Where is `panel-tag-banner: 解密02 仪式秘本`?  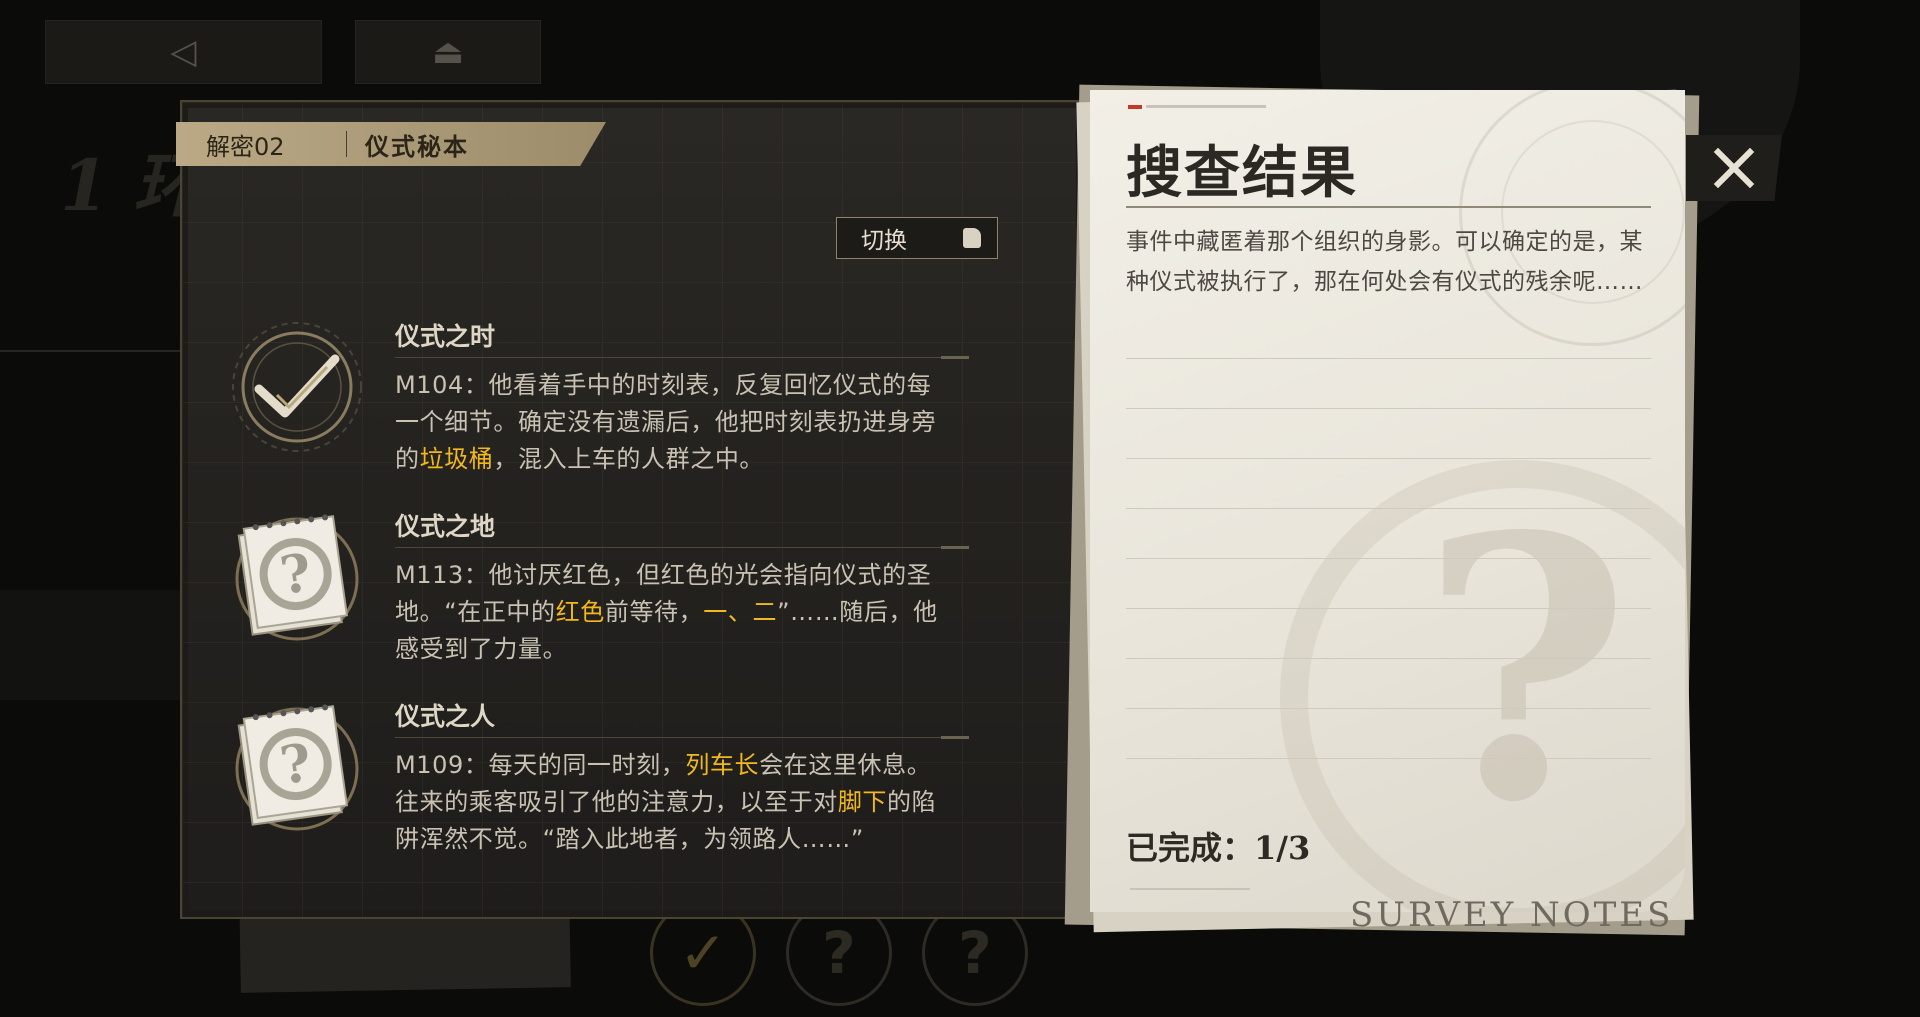 panel-tag-banner: 解密02 仪式秘本 is located at coordinates (391, 144).